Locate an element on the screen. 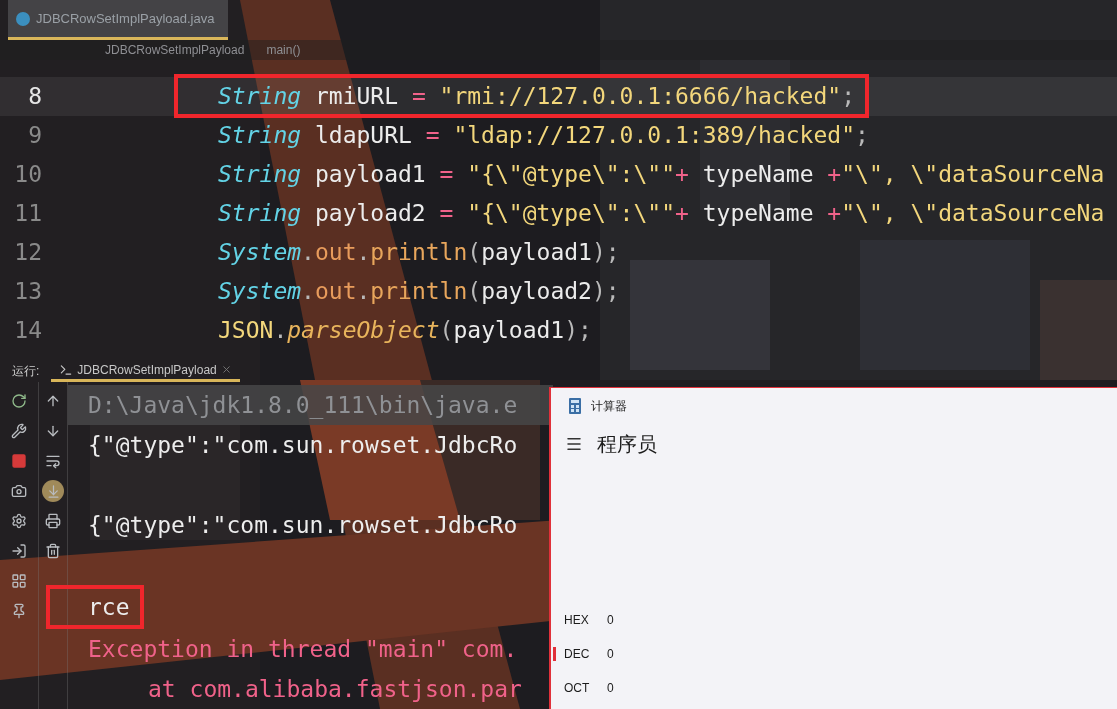 This screenshot has height=709, width=1117. mode-title: 程序员 is located at coordinates (627, 444).